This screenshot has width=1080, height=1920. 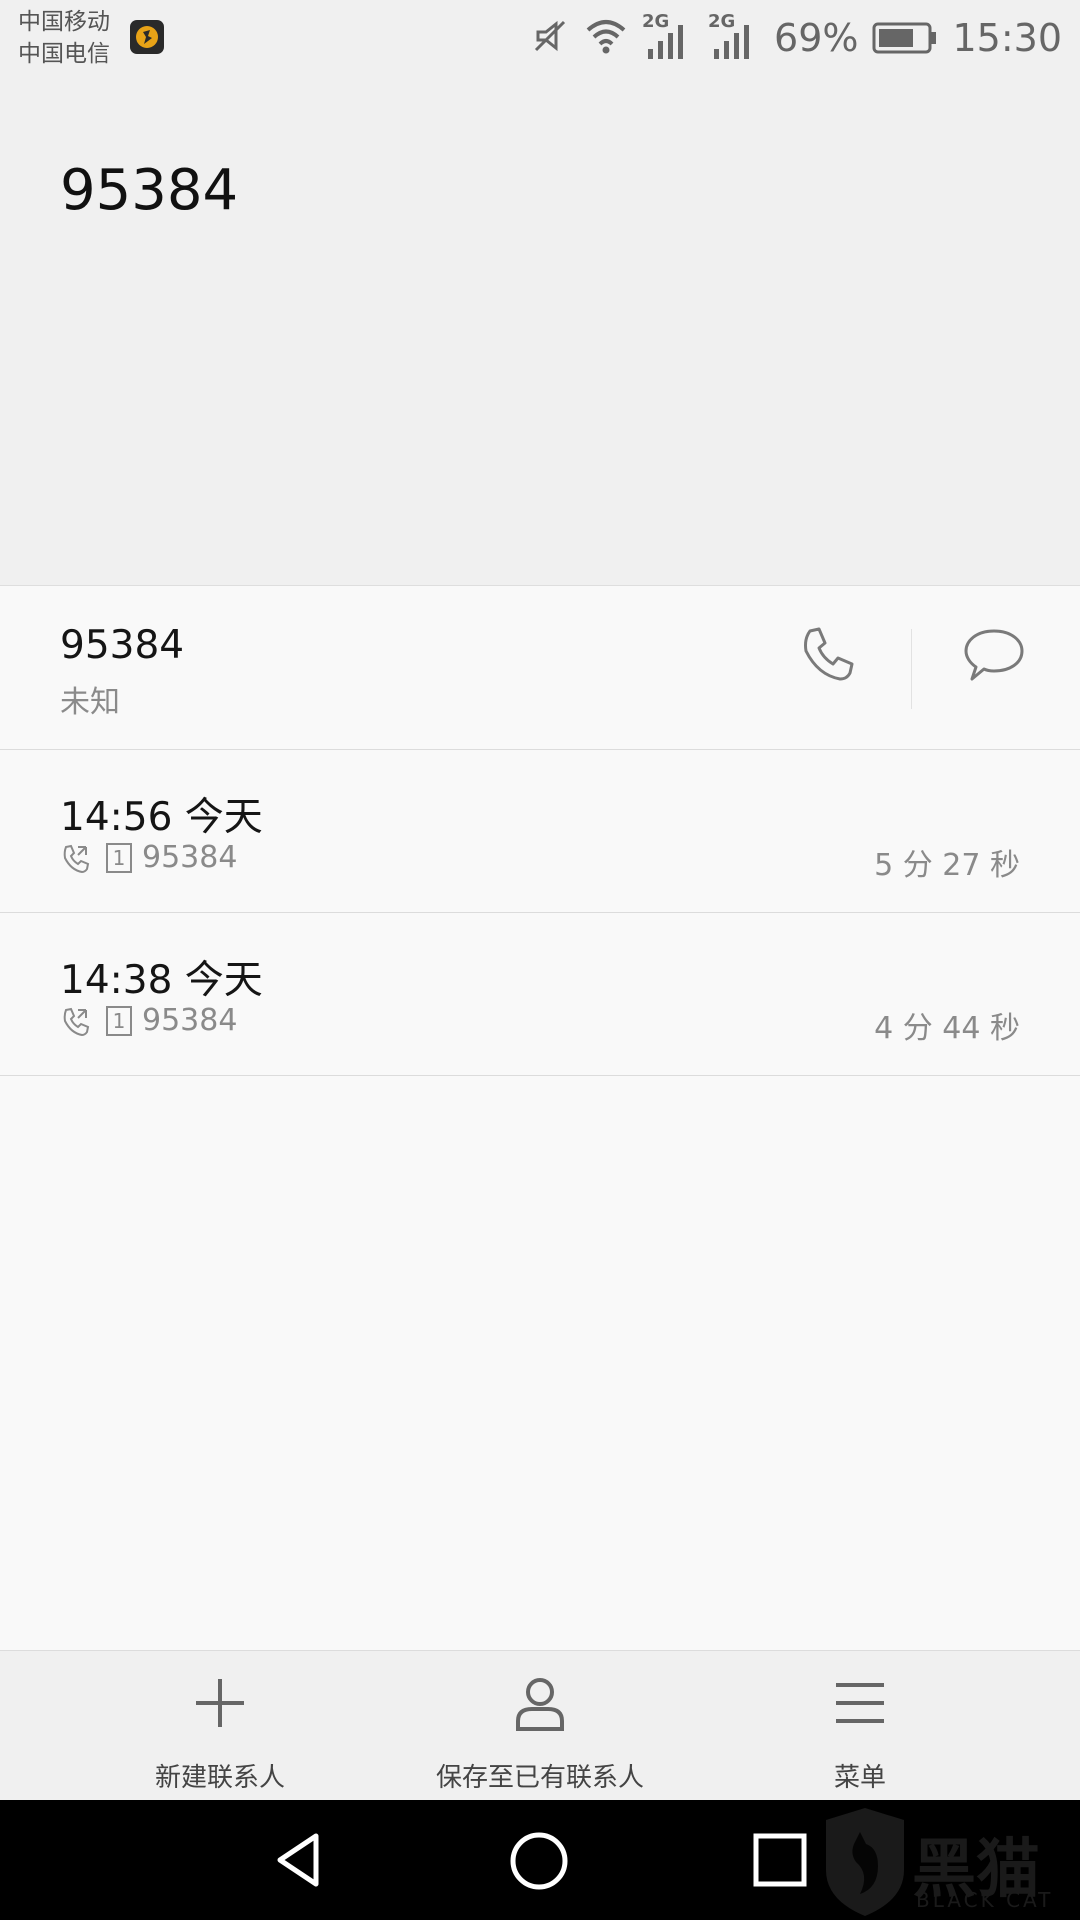 What do you see at coordinates (947, 865) in the screenshot?
I see `call-duration: 5 分 27 秒` at bounding box center [947, 865].